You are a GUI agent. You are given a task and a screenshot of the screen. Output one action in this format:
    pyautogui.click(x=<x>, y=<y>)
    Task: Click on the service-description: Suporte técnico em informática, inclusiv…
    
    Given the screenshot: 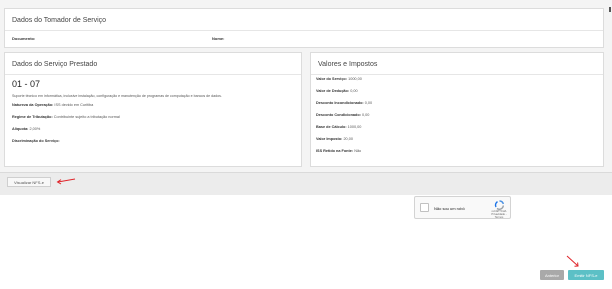 What is the action you would take?
    pyautogui.click(x=117, y=96)
    